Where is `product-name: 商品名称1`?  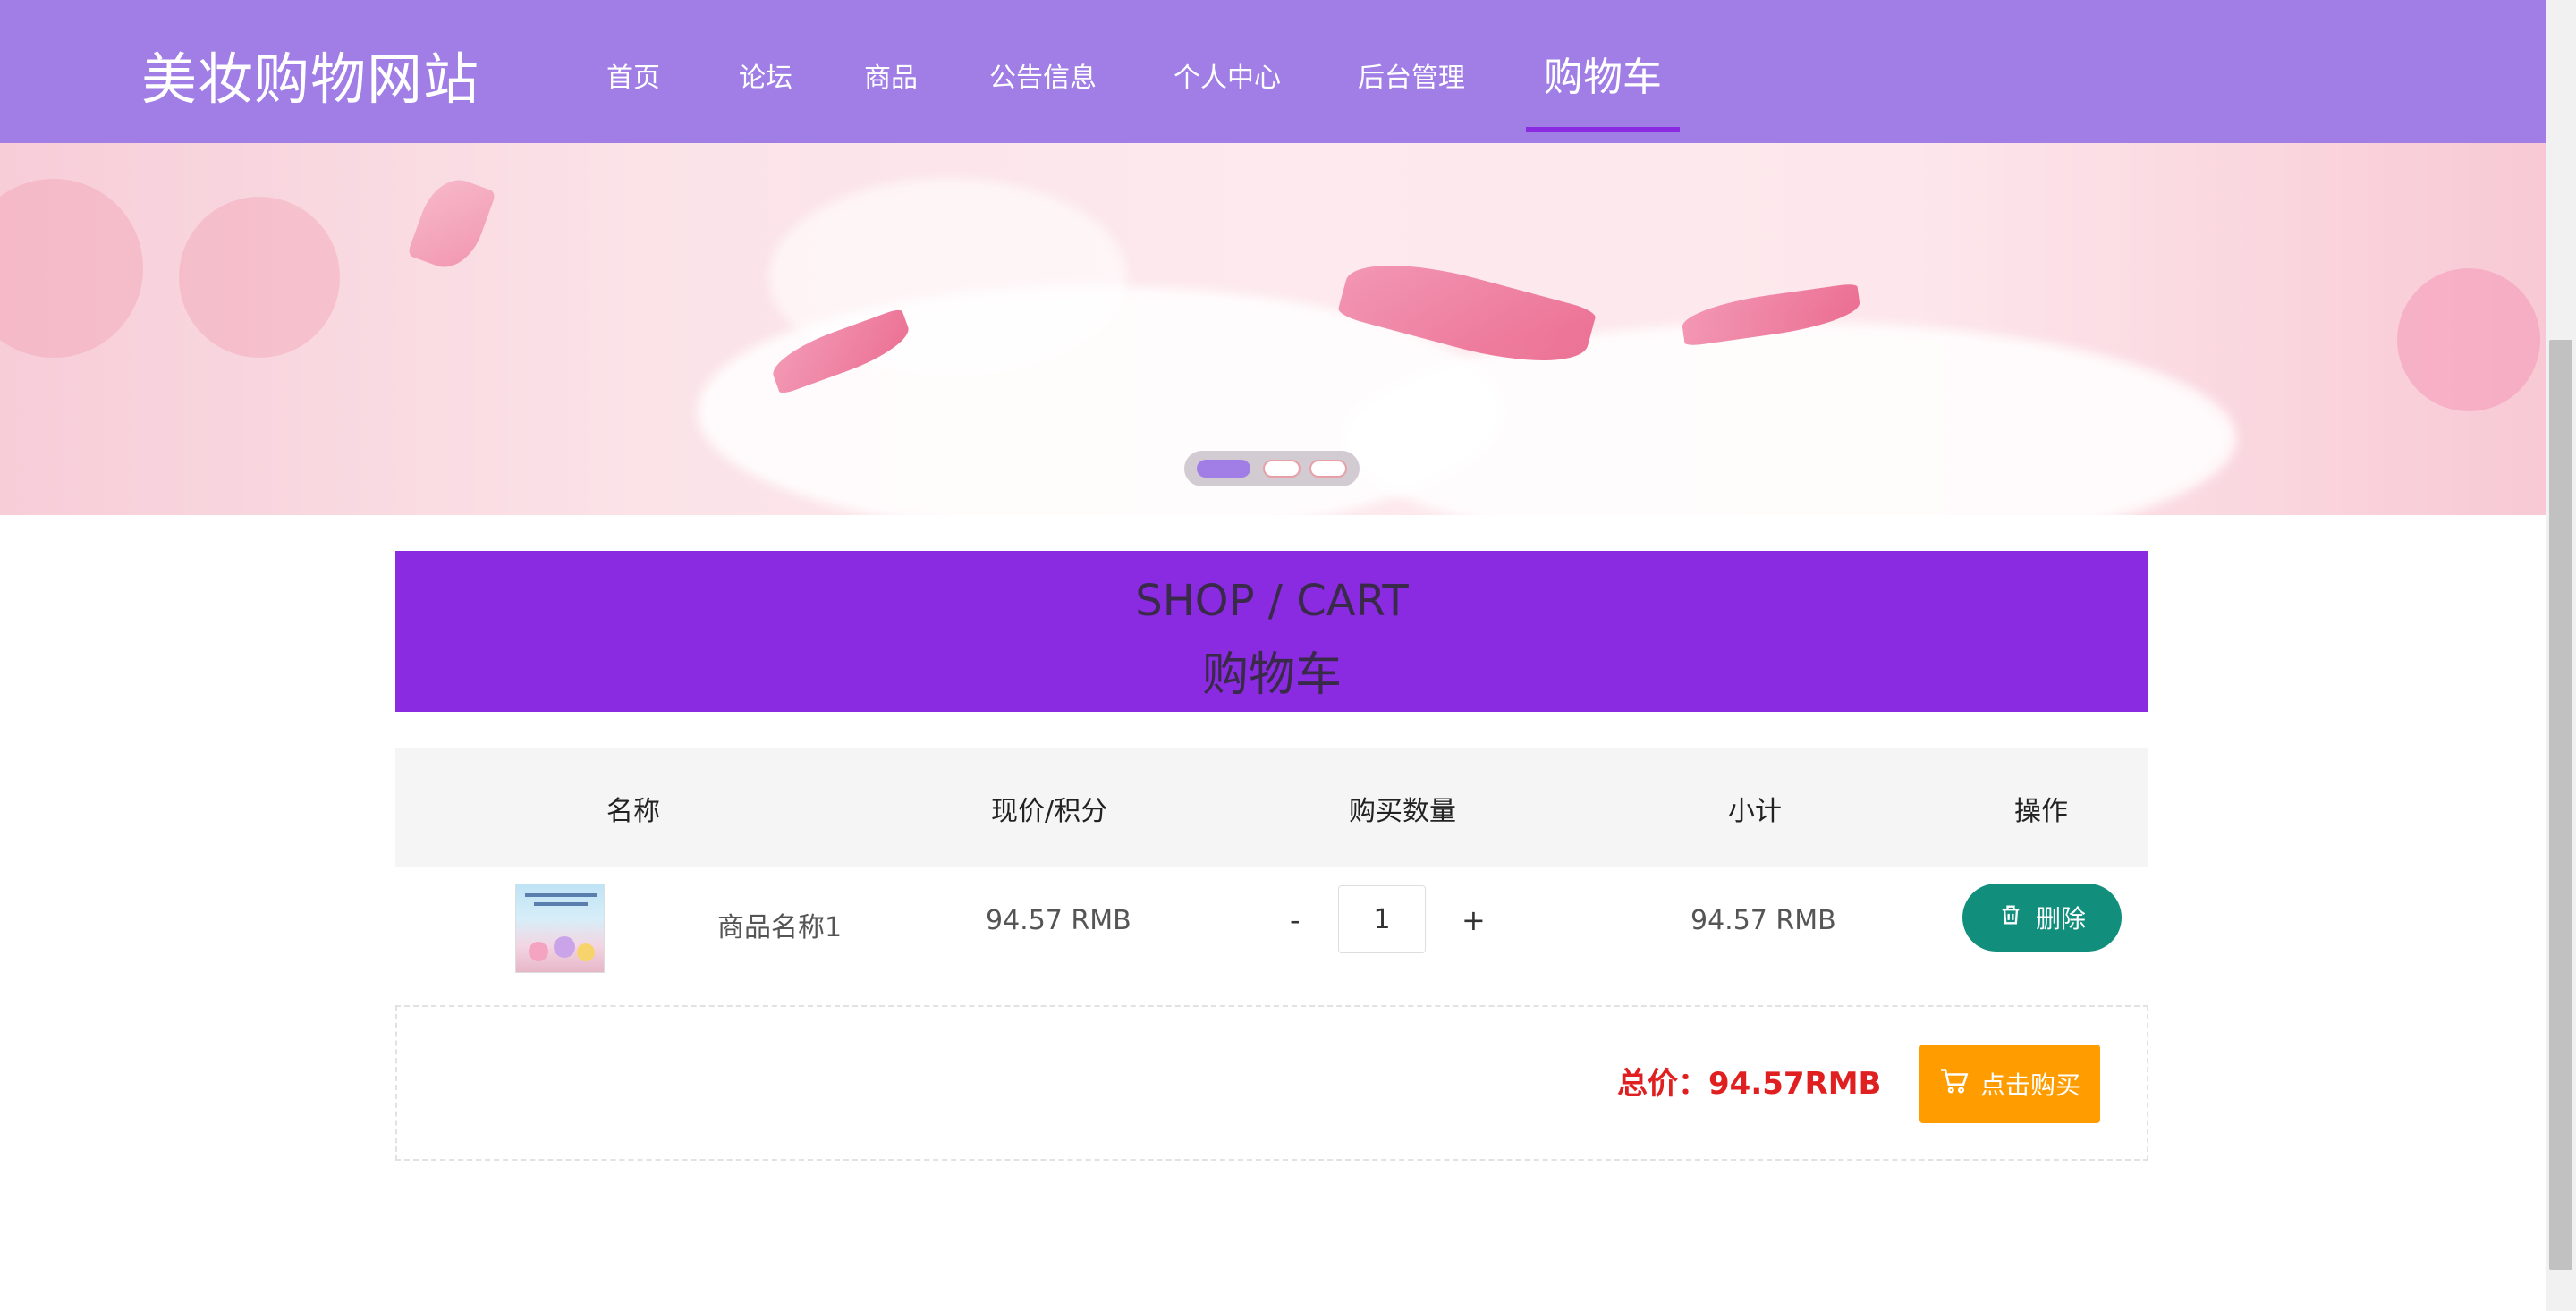
product-name: 商品名称1 is located at coordinates (779, 924).